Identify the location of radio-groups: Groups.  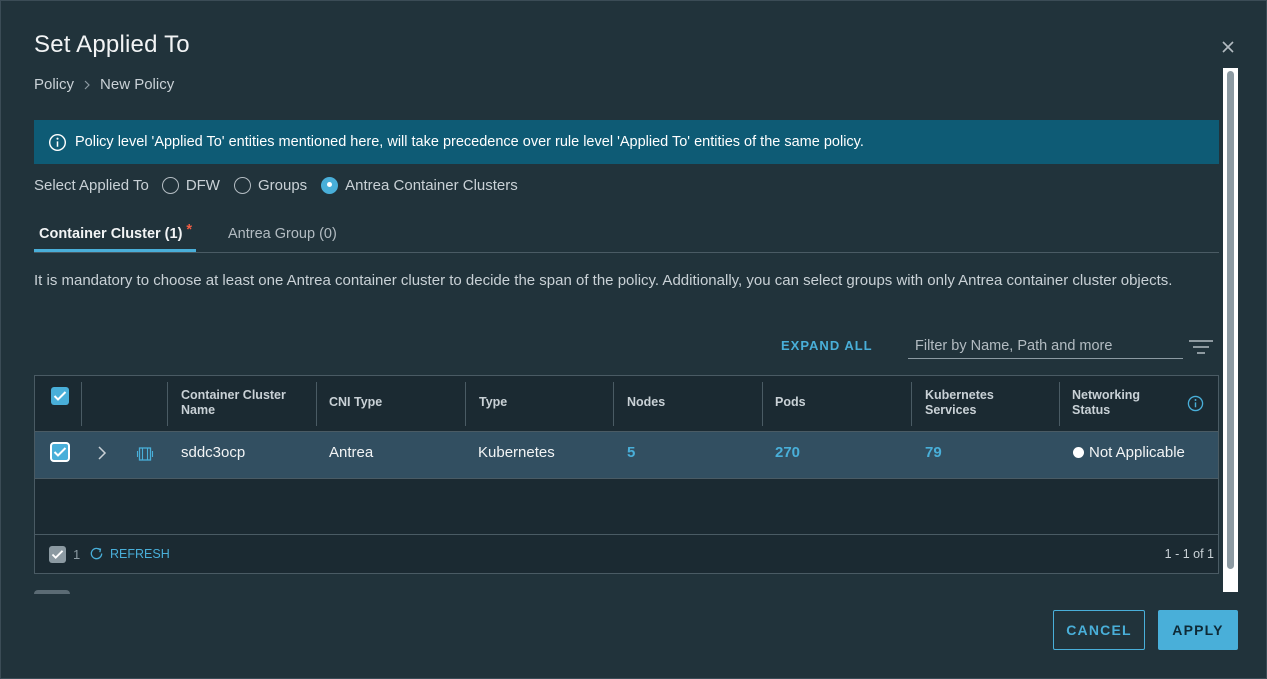
(270, 185).